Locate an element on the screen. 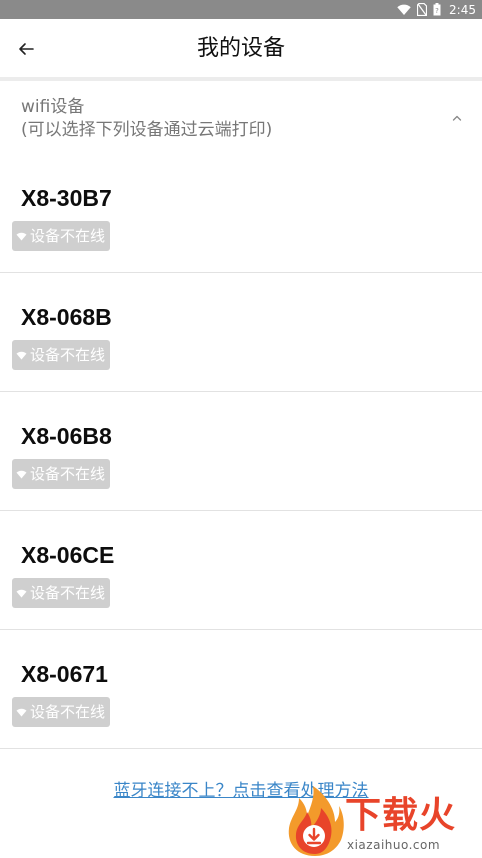  page-title: 我的设备 is located at coordinates (240, 48).